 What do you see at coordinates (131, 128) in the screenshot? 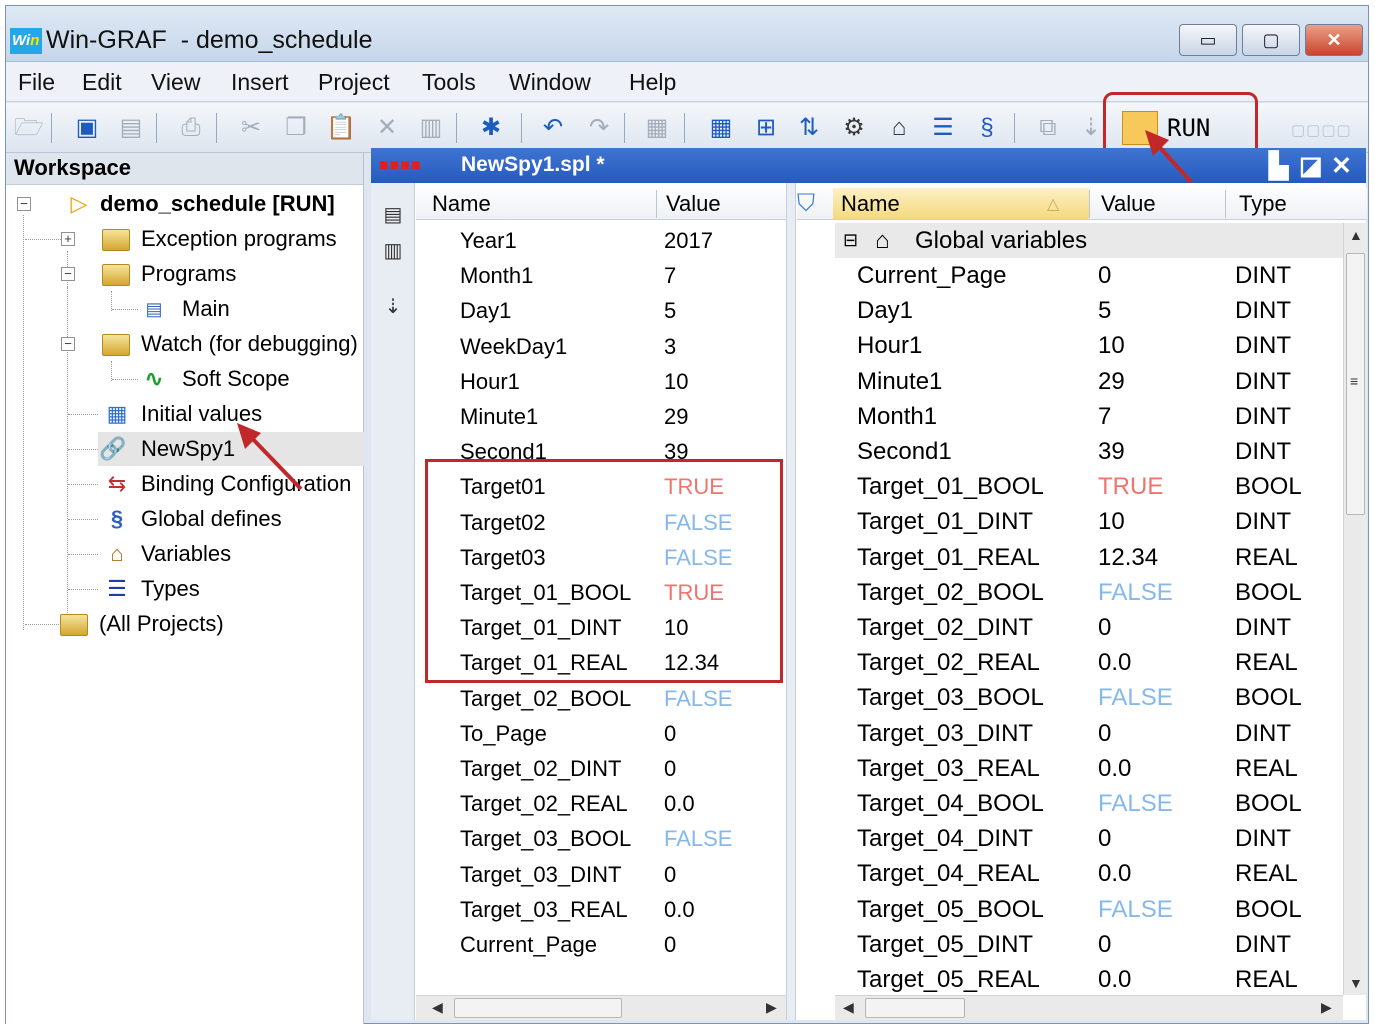
I see `save-as-icon: ▤` at bounding box center [131, 128].